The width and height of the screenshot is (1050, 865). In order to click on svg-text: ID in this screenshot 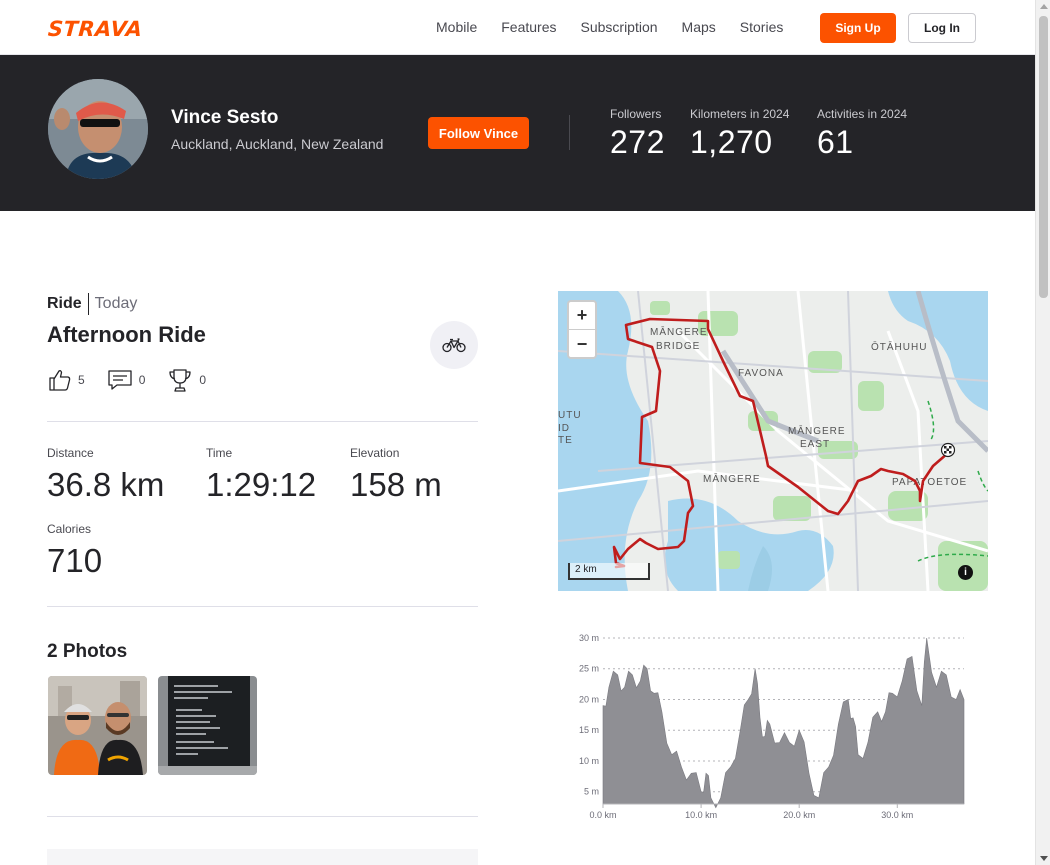, I will do `click(564, 428)`.